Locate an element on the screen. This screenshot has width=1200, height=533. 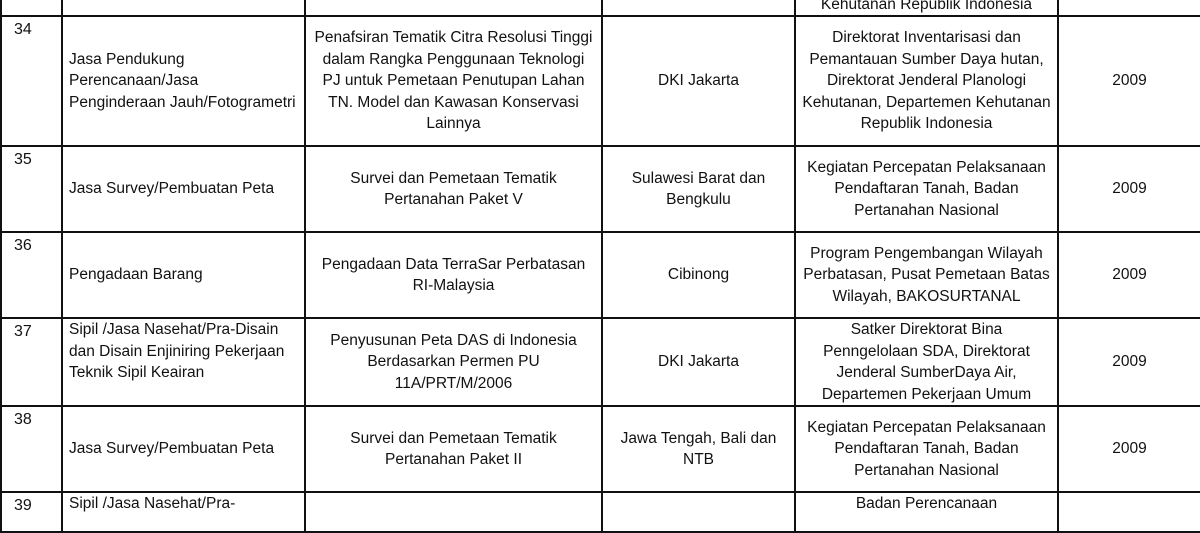
location-cell: Jawa Tengah, Bali dan NTB is located at coordinates (698, 449).